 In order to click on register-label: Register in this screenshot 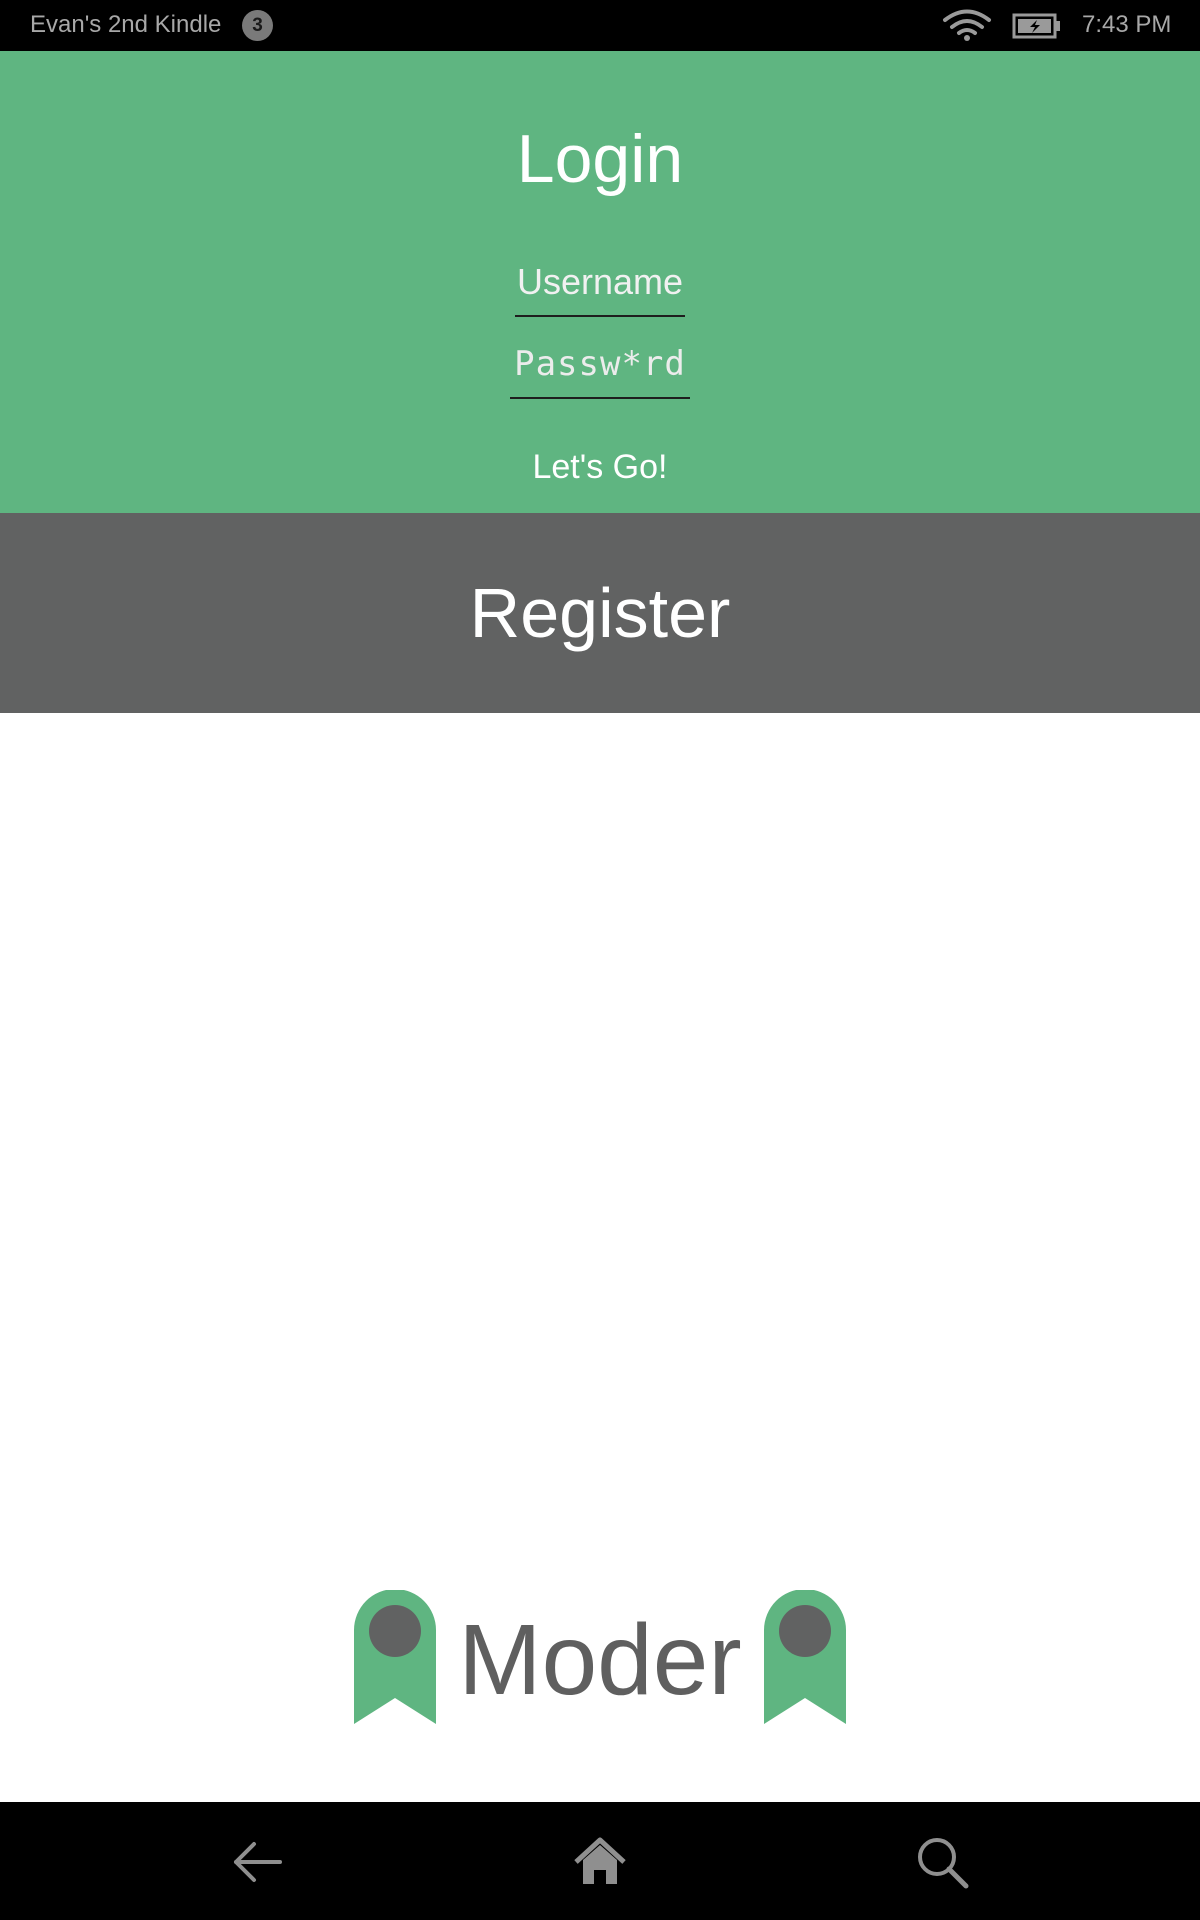, I will do `click(600, 613)`.